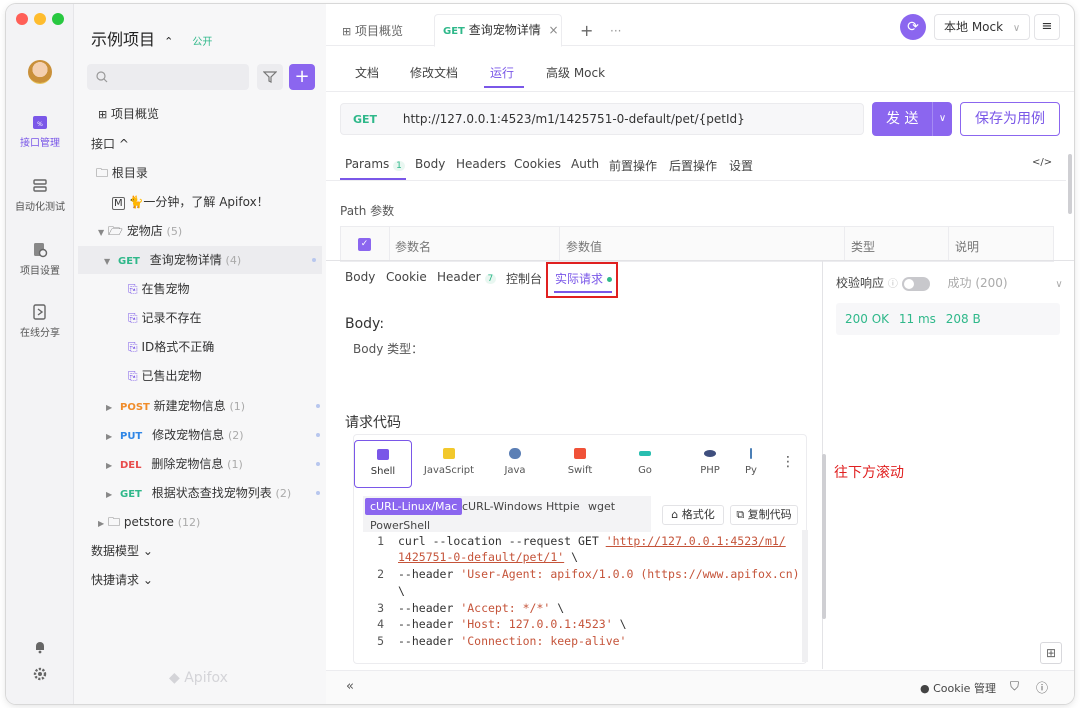  What do you see at coordinates (200, 114) in the screenshot?
I see `sidebar-item-overview: ⊞ 项目概览` at bounding box center [200, 114].